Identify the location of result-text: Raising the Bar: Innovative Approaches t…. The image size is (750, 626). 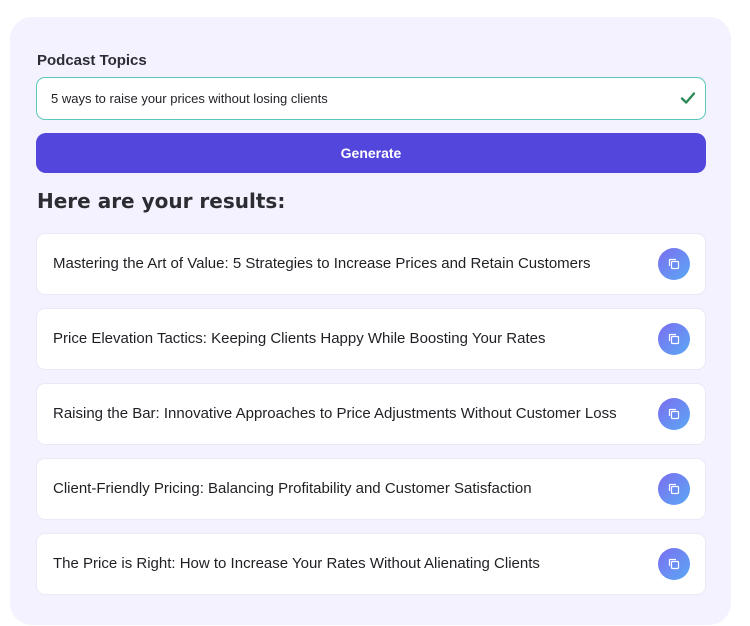
(335, 413).